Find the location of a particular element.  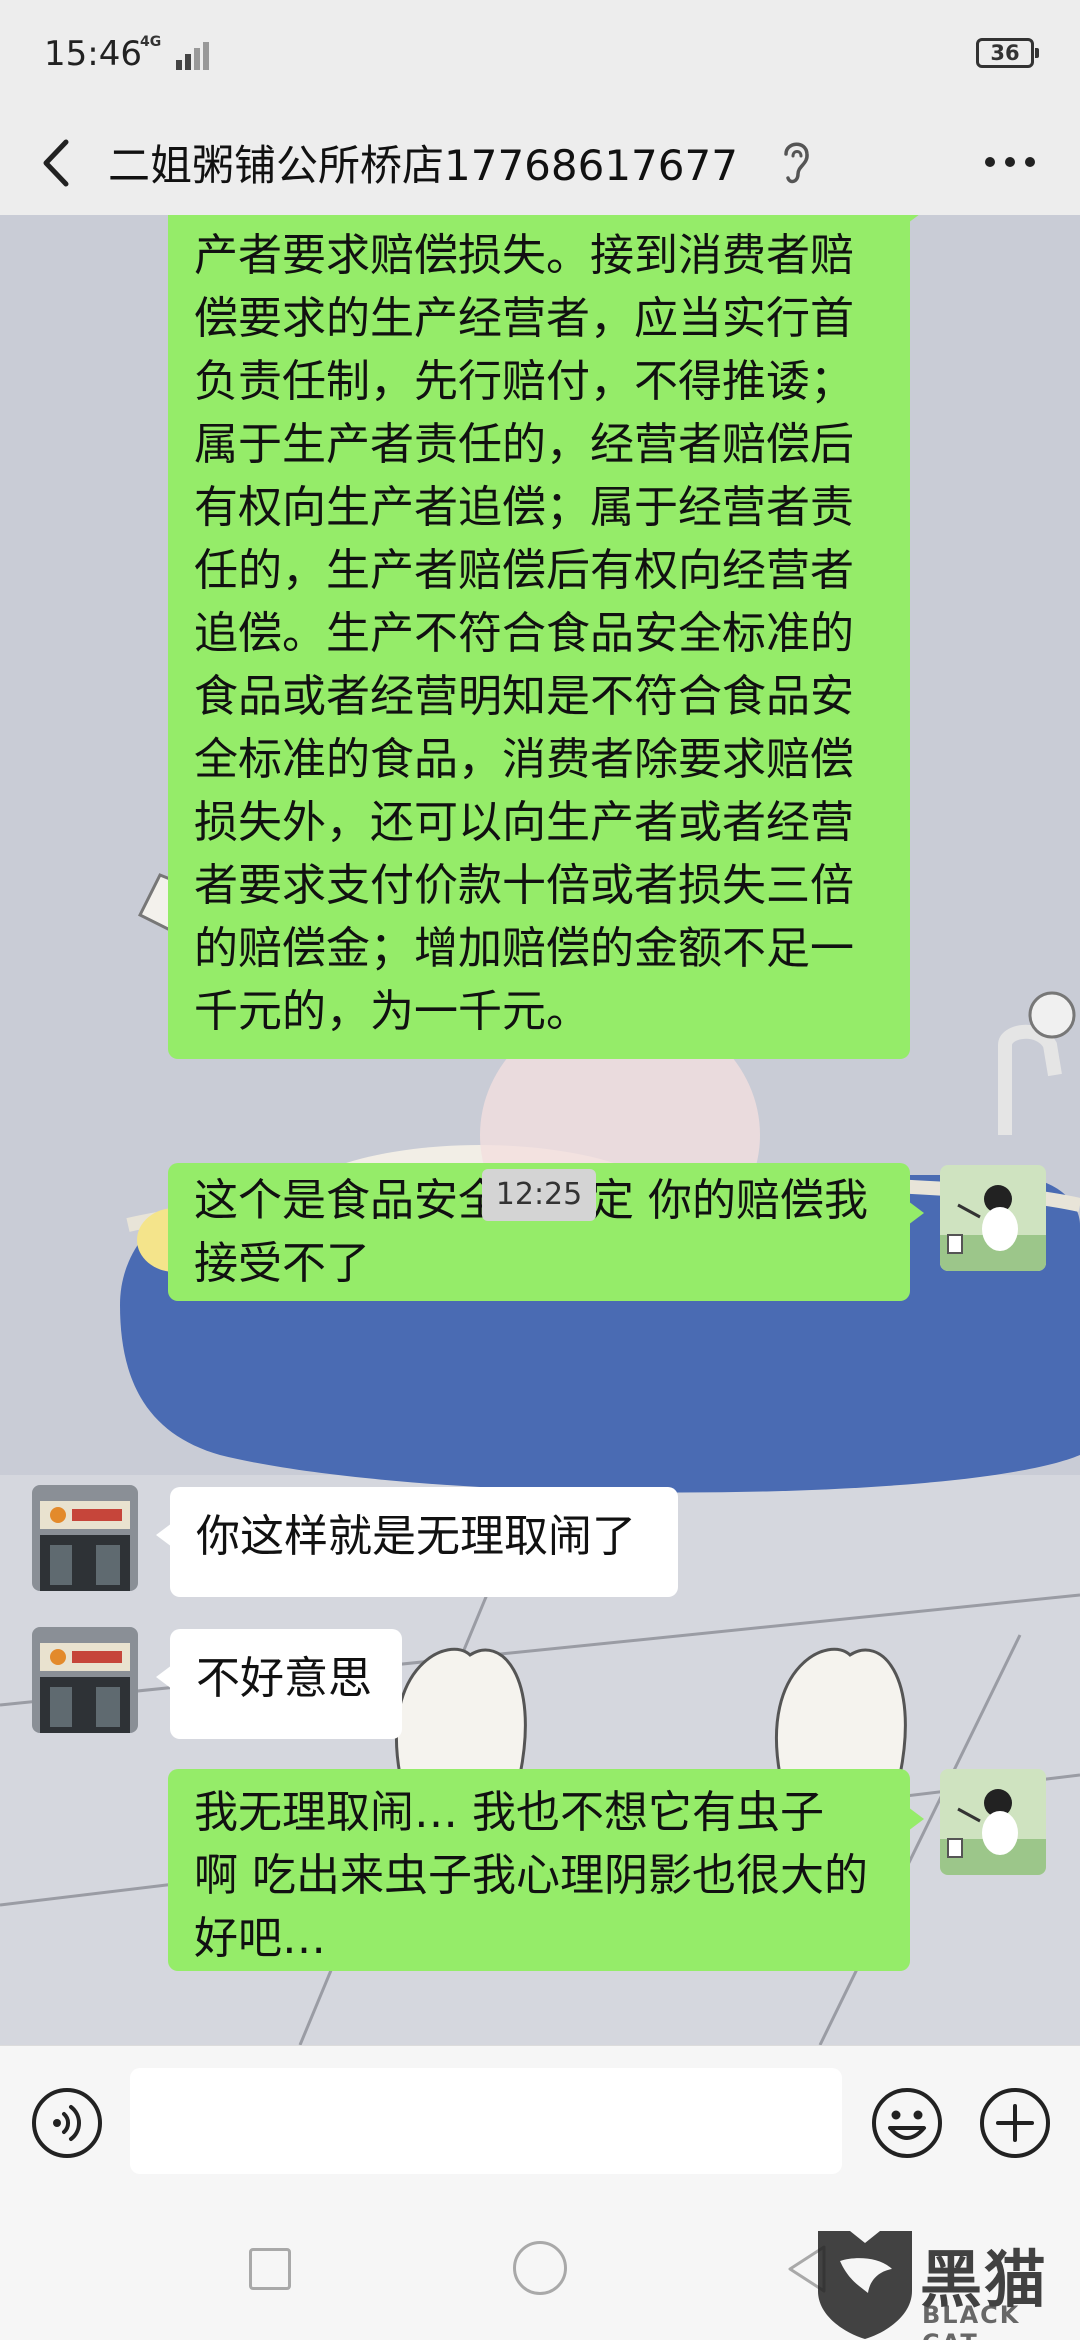

message-bubble-received: 你这样就是无理取闹了 is located at coordinates (417, 1542).